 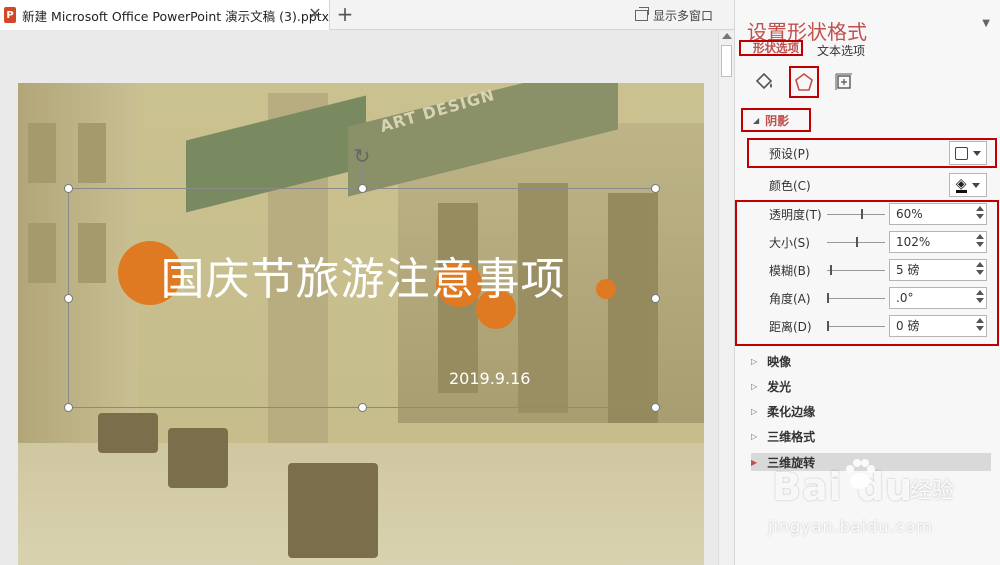 I want to click on transparency-label: 透明度(T), so click(x=795, y=214).